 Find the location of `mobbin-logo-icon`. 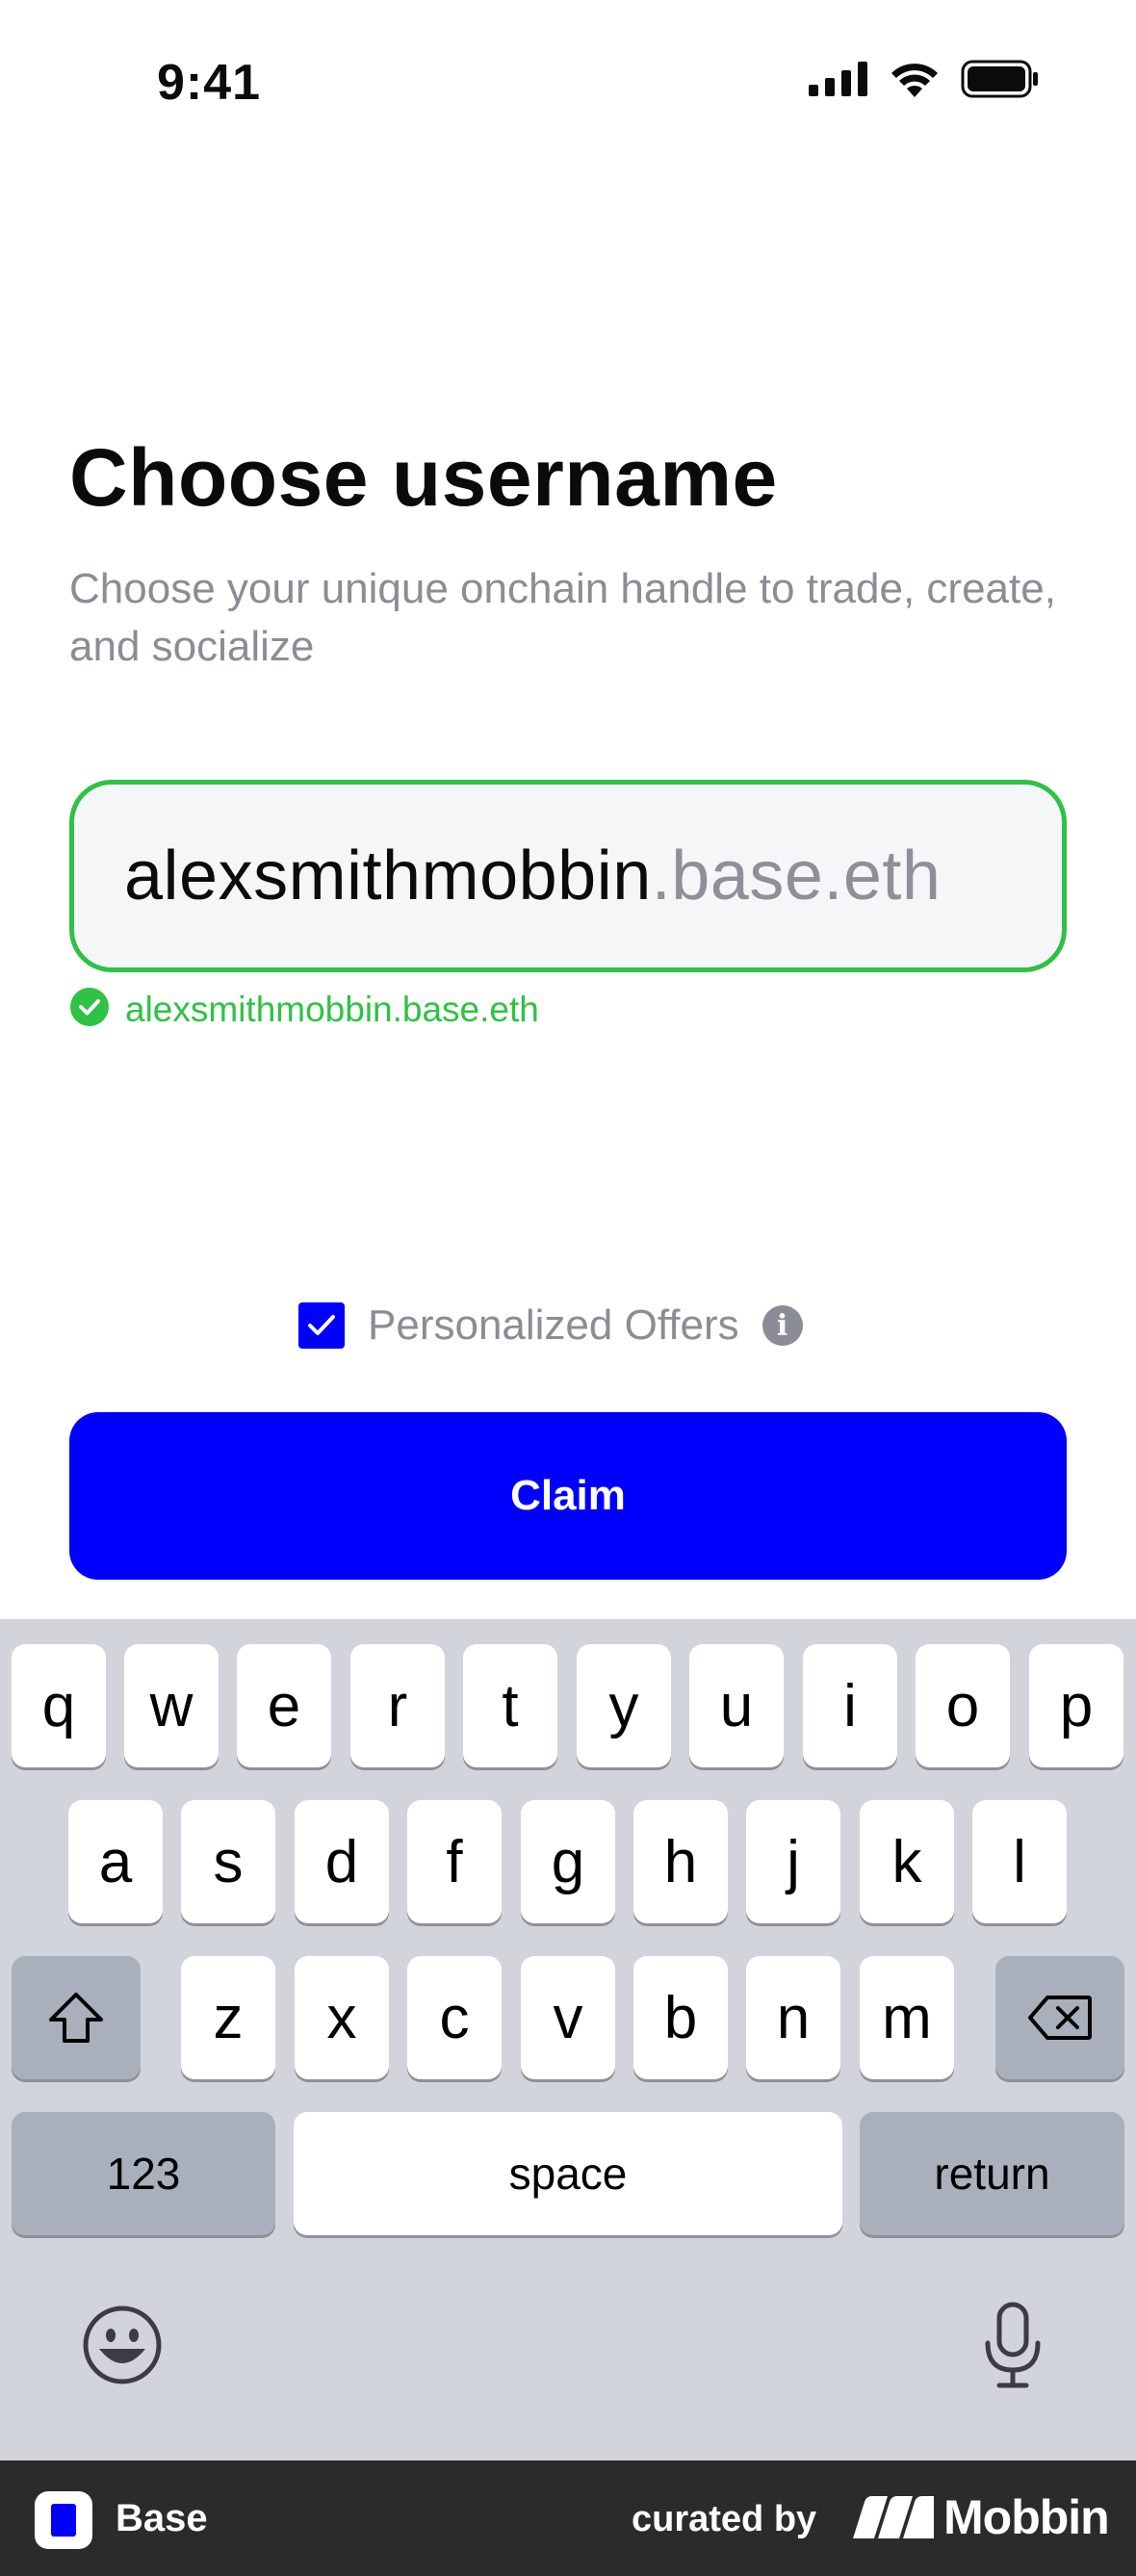

mobbin-logo-icon is located at coordinates (894, 2517).